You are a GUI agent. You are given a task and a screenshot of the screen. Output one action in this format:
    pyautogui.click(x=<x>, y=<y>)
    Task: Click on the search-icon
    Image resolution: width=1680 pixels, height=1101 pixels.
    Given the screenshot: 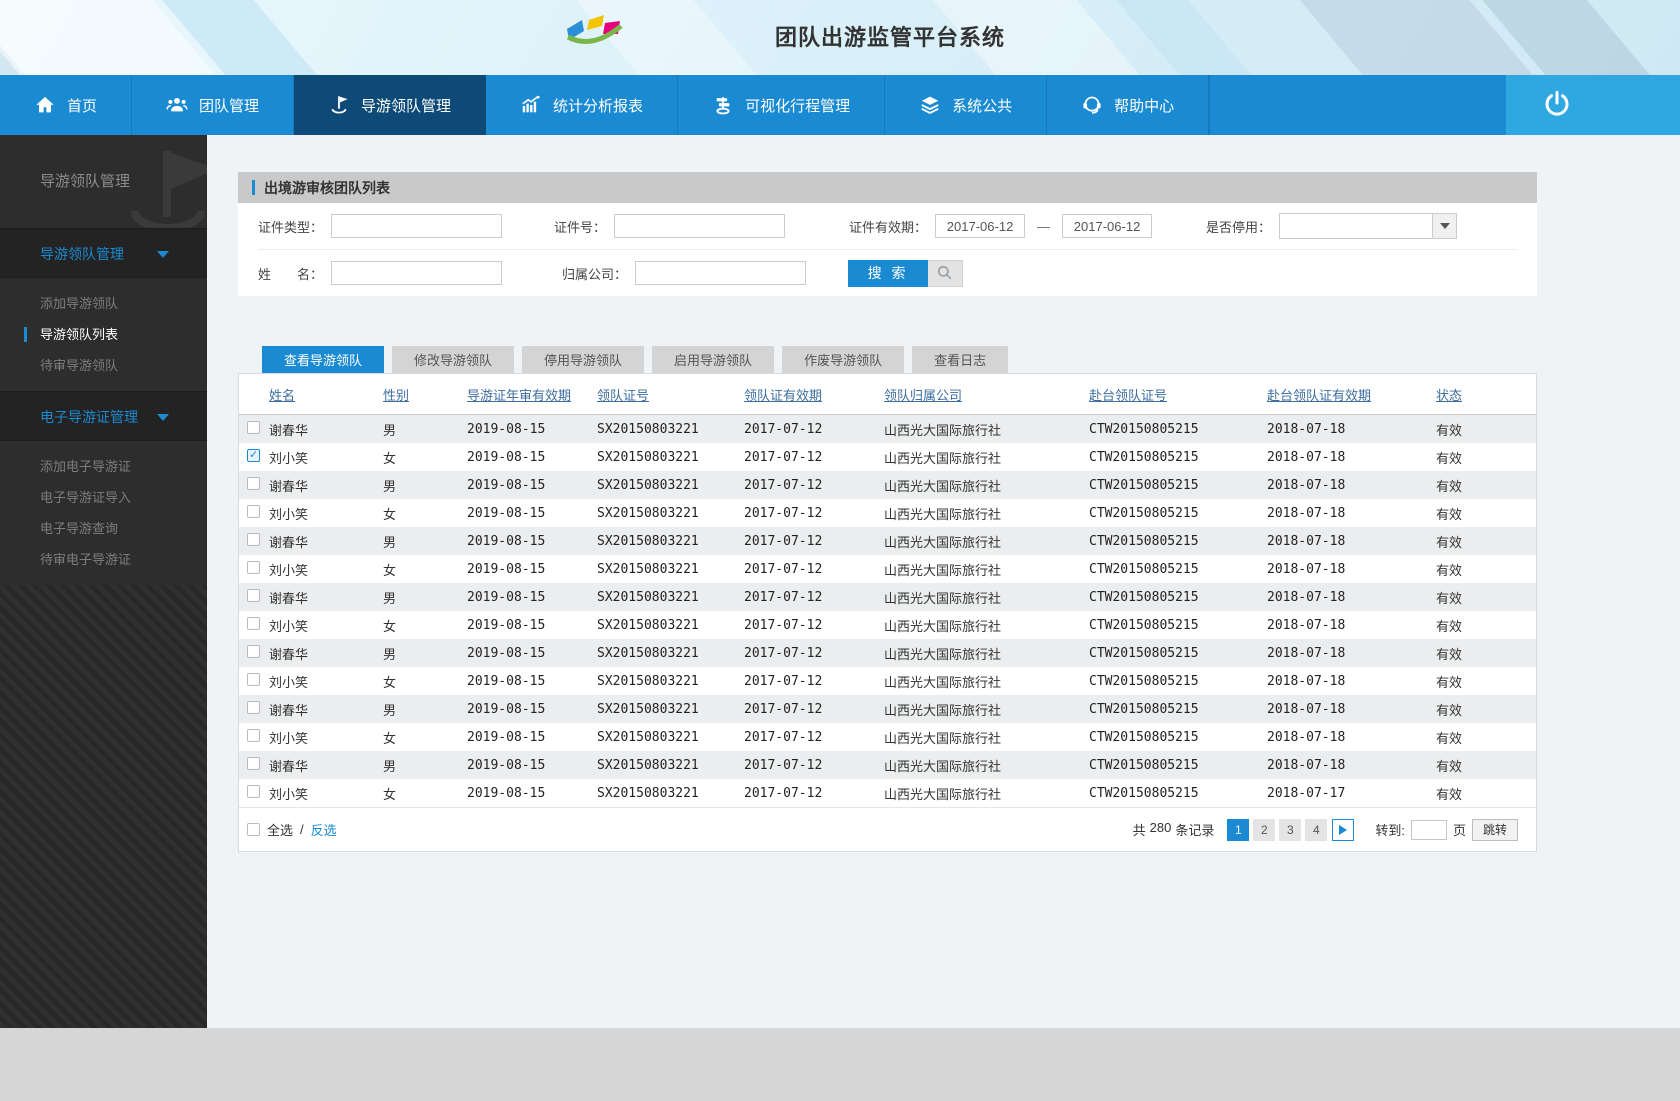 What is the action you would take?
    pyautogui.click(x=946, y=273)
    